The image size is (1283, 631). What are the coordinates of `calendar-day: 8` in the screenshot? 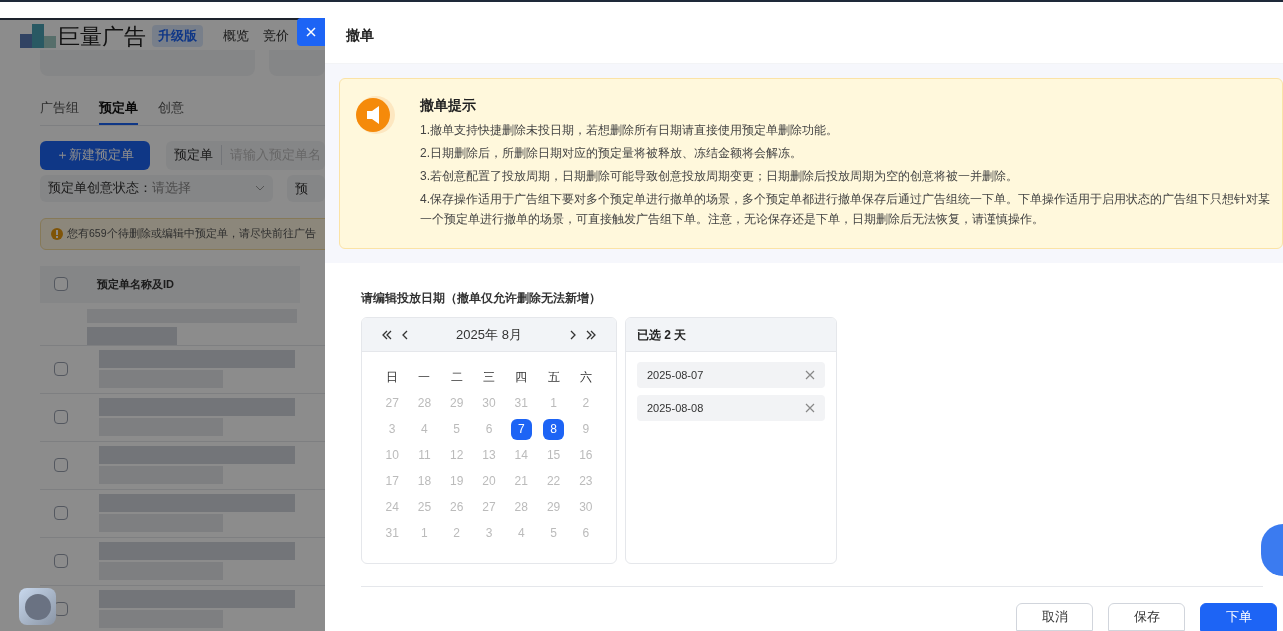 It's located at (554, 429).